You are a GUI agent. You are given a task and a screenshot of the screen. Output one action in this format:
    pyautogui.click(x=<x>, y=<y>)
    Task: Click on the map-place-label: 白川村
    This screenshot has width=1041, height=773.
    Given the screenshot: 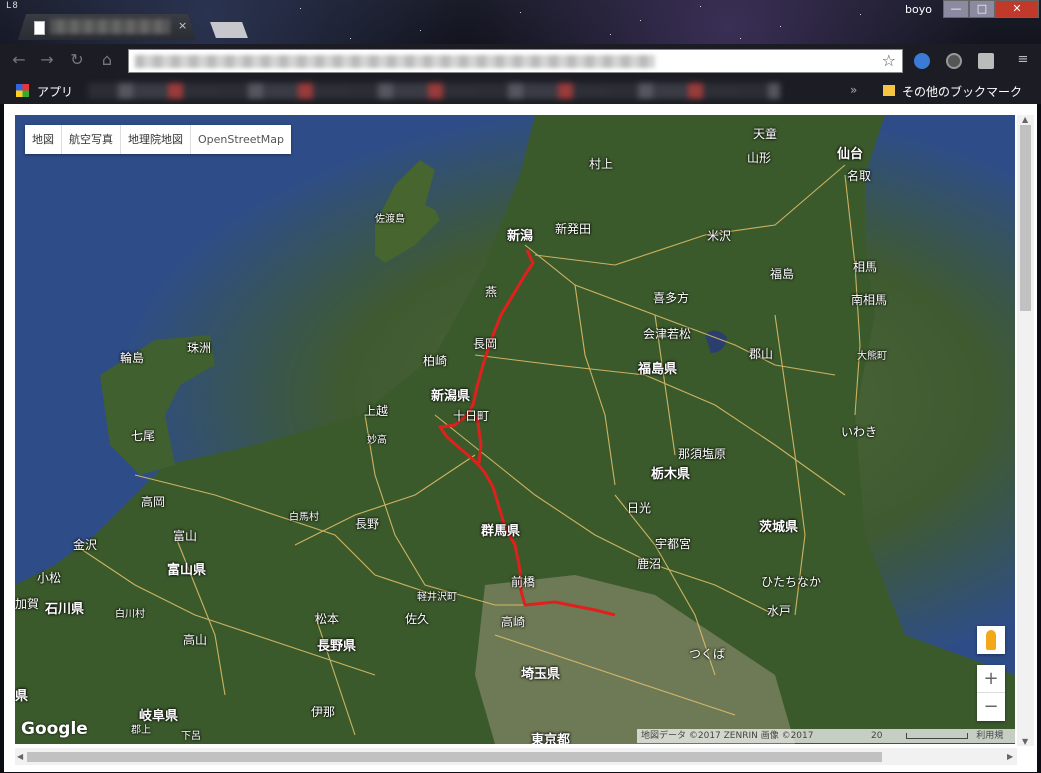 What is the action you would take?
    pyautogui.click(x=130, y=614)
    